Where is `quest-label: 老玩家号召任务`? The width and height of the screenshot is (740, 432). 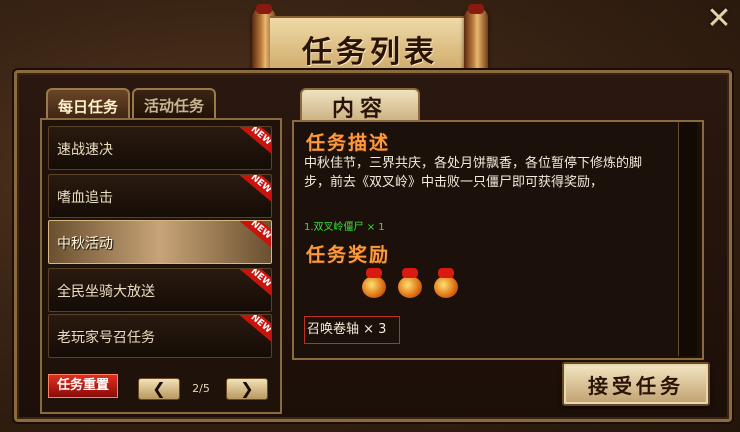 quest-label: 老玩家号召任务 is located at coordinates (106, 338).